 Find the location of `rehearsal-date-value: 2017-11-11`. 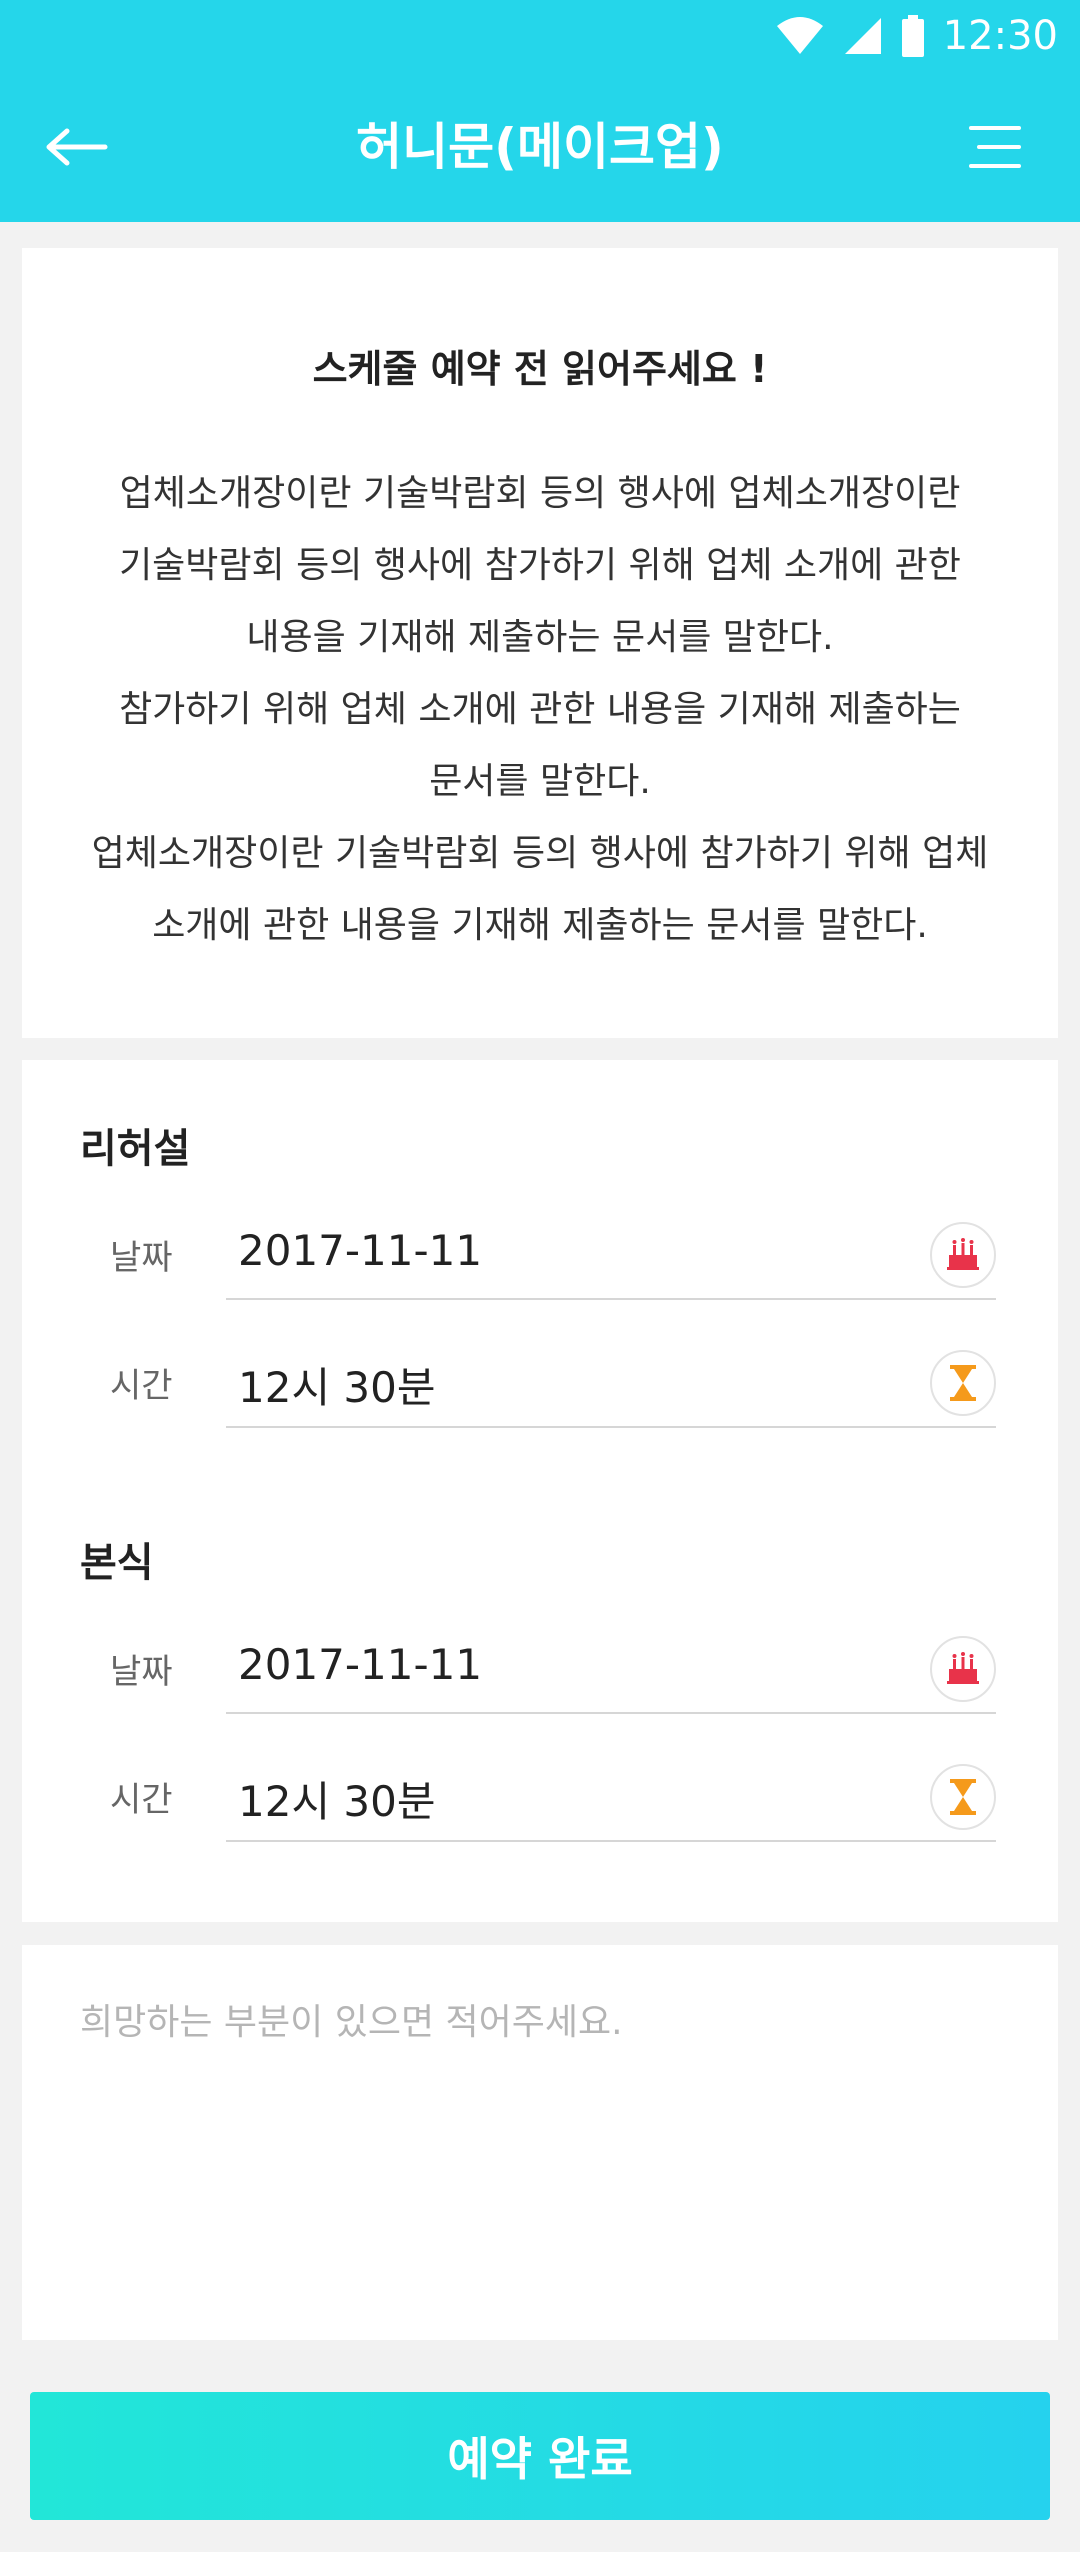

rehearsal-date-value: 2017-11-11 is located at coordinates (360, 1250).